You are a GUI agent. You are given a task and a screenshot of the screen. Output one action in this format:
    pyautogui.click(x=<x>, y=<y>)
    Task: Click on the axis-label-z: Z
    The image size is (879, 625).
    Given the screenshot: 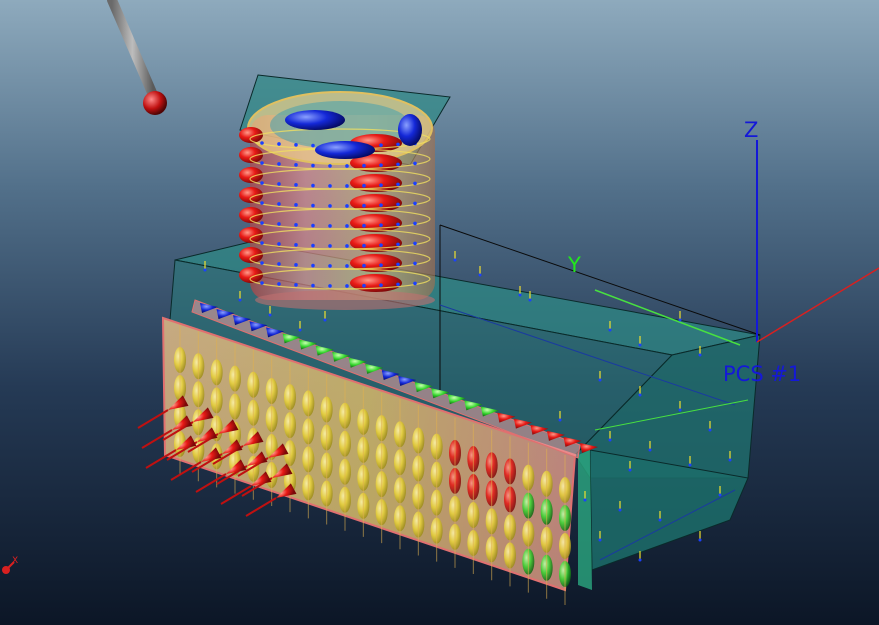 What is the action you would take?
    pyautogui.click(x=751, y=130)
    